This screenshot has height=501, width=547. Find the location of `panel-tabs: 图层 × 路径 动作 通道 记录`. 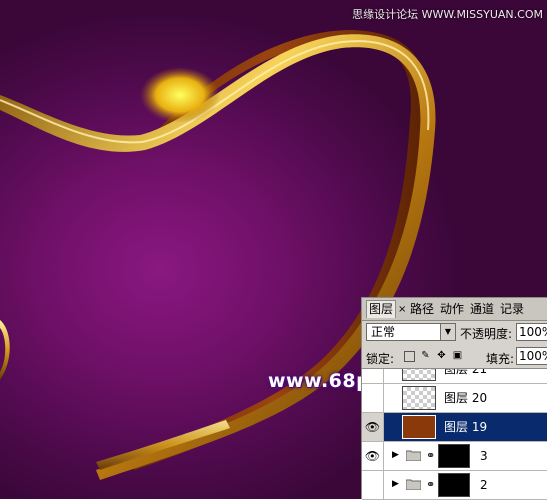

panel-tabs: 图层 × 路径 动作 通道 记录 is located at coordinates (454, 309).